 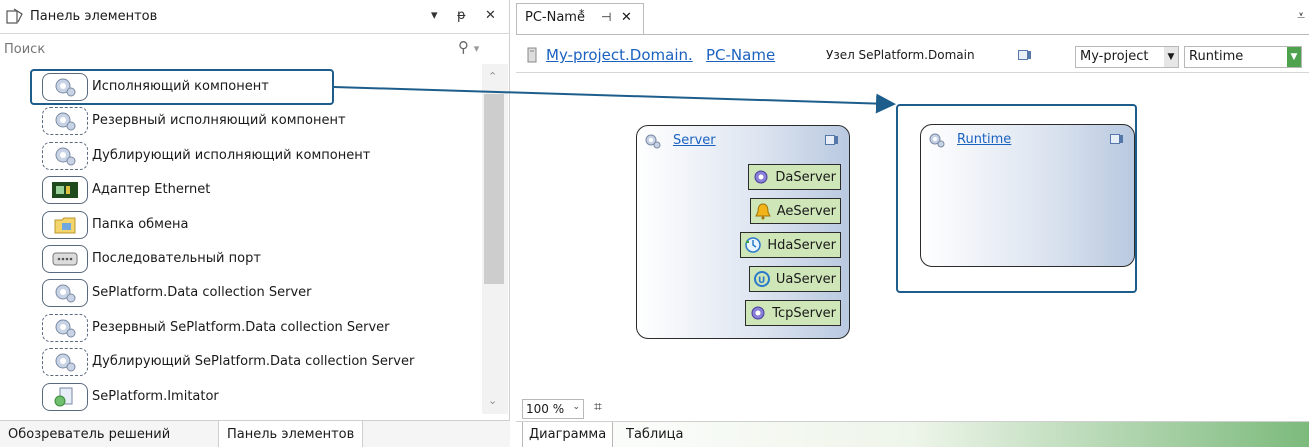 I want to click on tab-dropdown-icon: ⩡, so click(x=1301, y=16).